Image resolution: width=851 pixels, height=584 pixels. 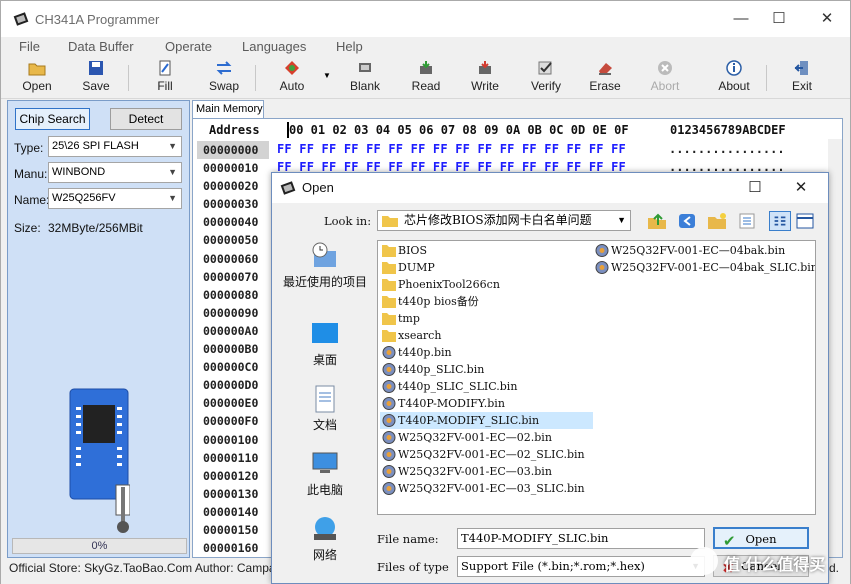 I want to click on file-type-select: Support File (*.bin;*.rom;*.hex) ▼, so click(x=581, y=566).